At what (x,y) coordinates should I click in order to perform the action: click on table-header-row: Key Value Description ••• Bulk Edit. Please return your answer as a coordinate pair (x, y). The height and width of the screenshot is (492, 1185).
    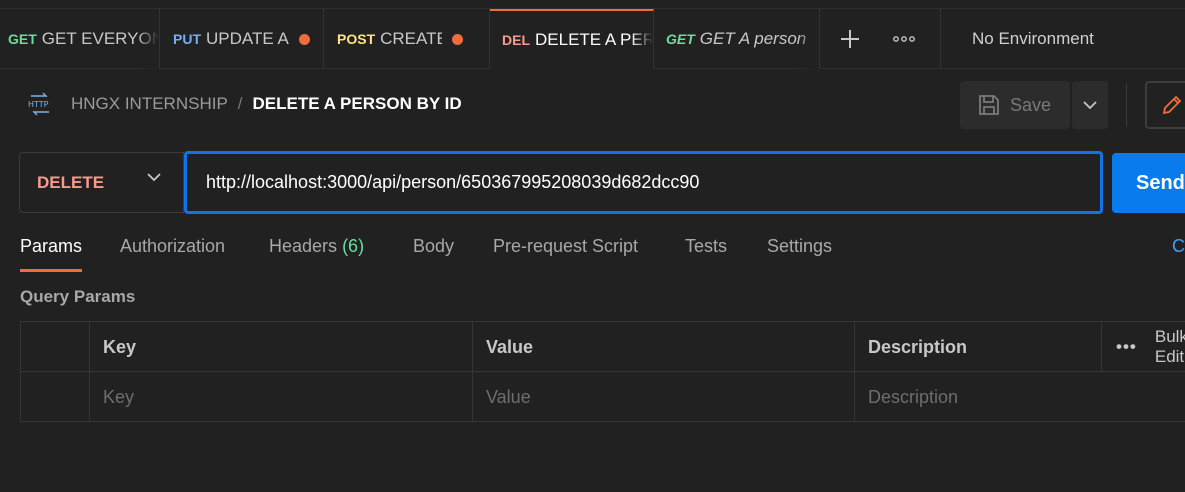
    Looking at the image, I should click on (603, 347).